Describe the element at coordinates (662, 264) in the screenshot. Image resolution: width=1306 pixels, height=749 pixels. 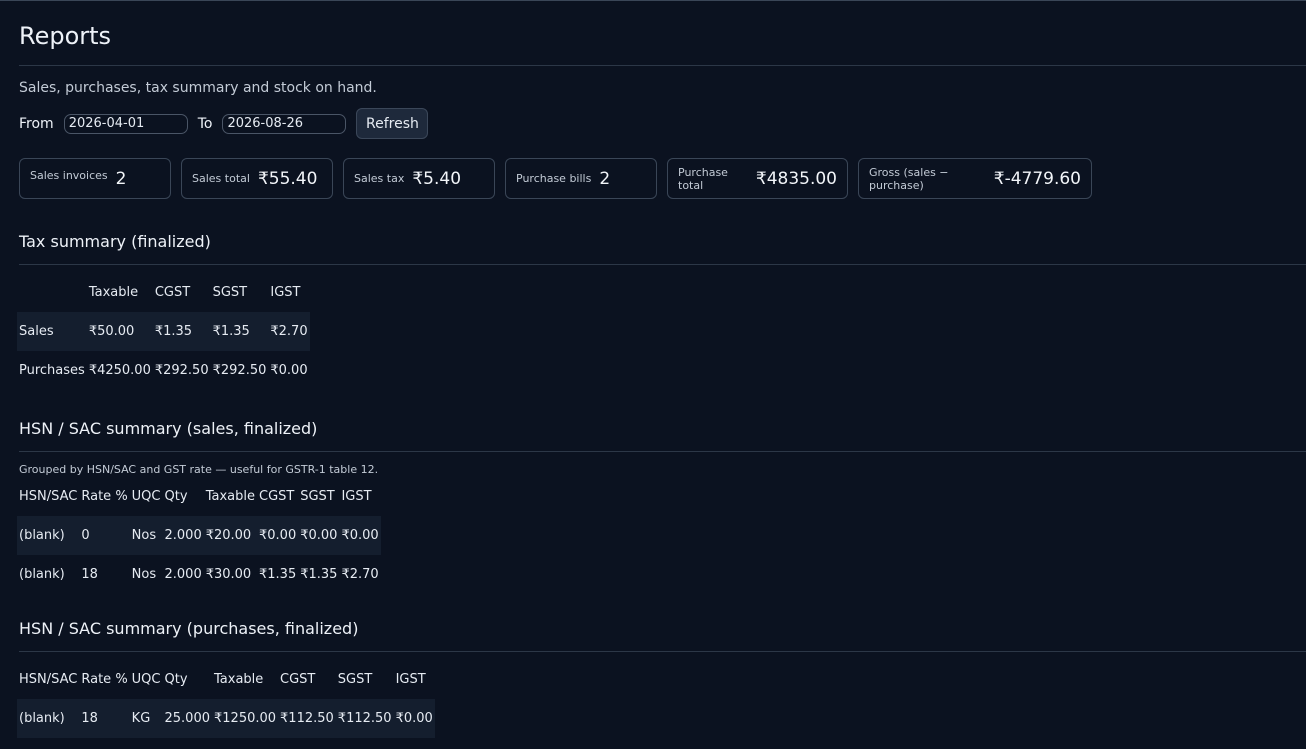
I see `tax-summary-divider` at that location.